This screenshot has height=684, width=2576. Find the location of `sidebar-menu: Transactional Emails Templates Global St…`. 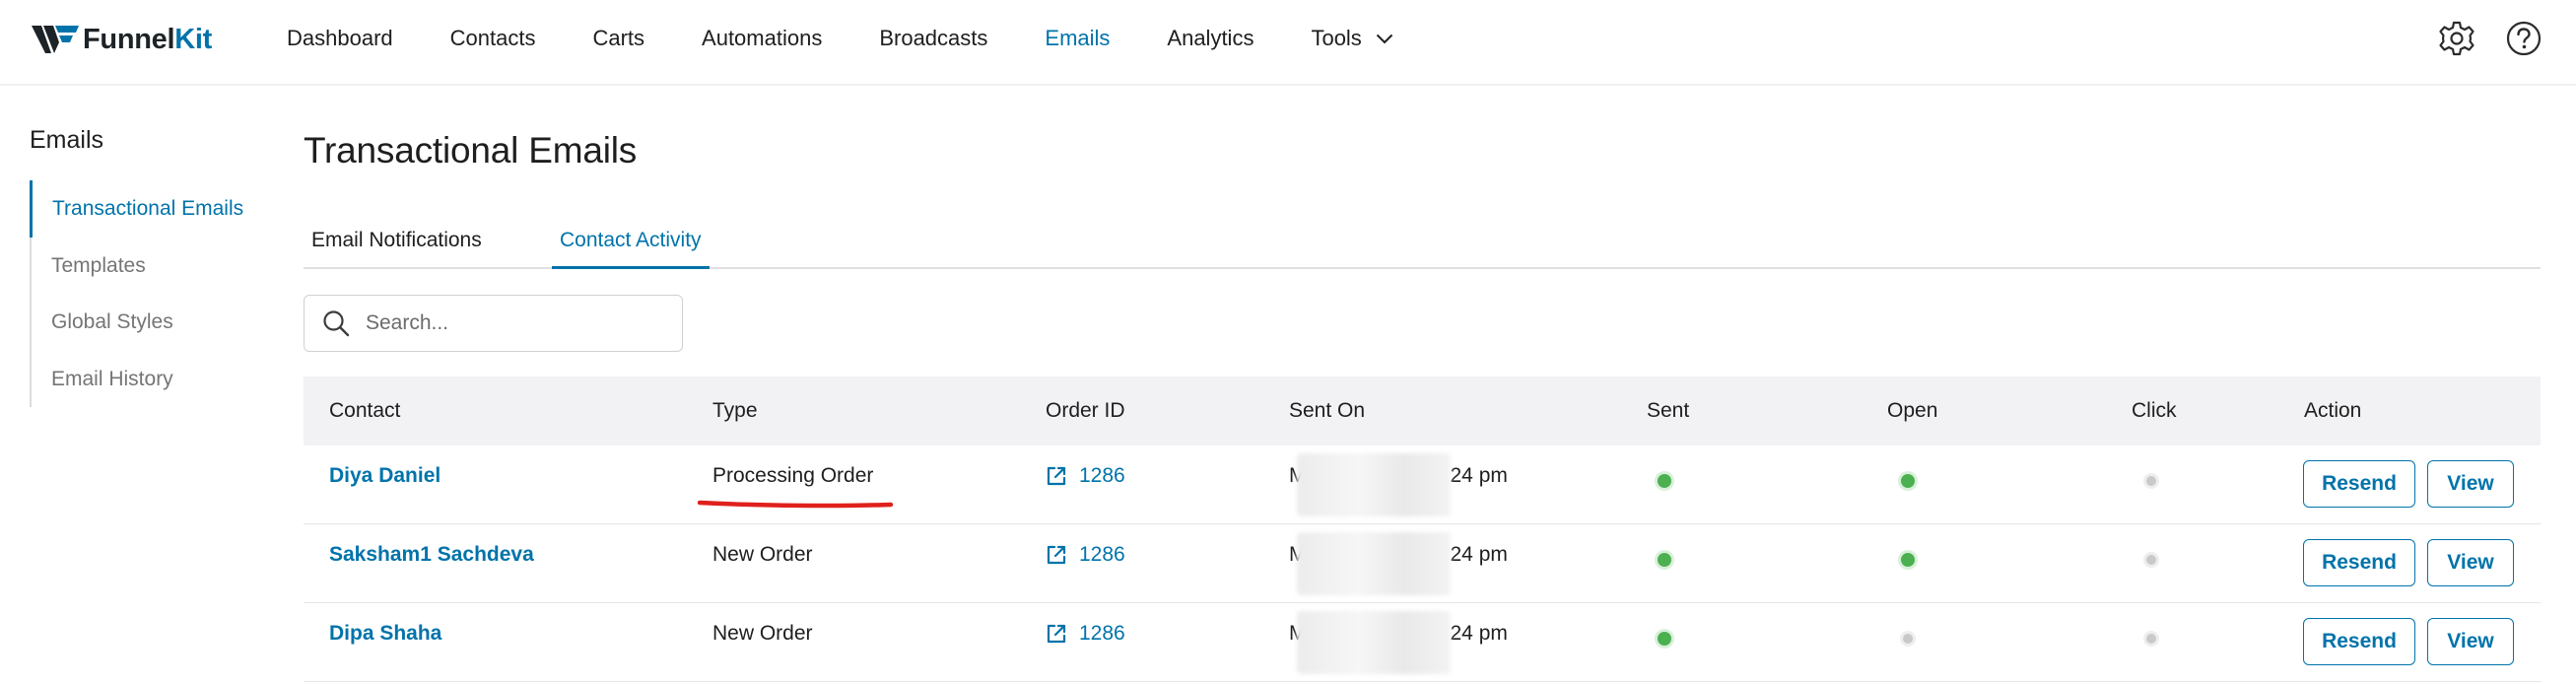

sidebar-menu: Transactional Emails Templates Global St… is located at coordinates (153, 293).